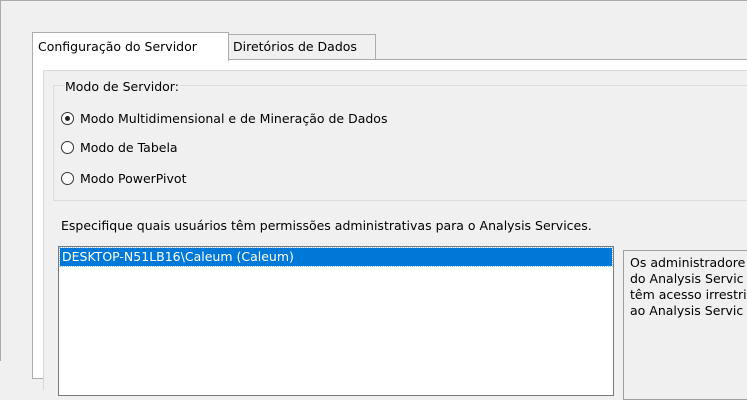  I want to click on radio-button-checked, so click(67, 118).